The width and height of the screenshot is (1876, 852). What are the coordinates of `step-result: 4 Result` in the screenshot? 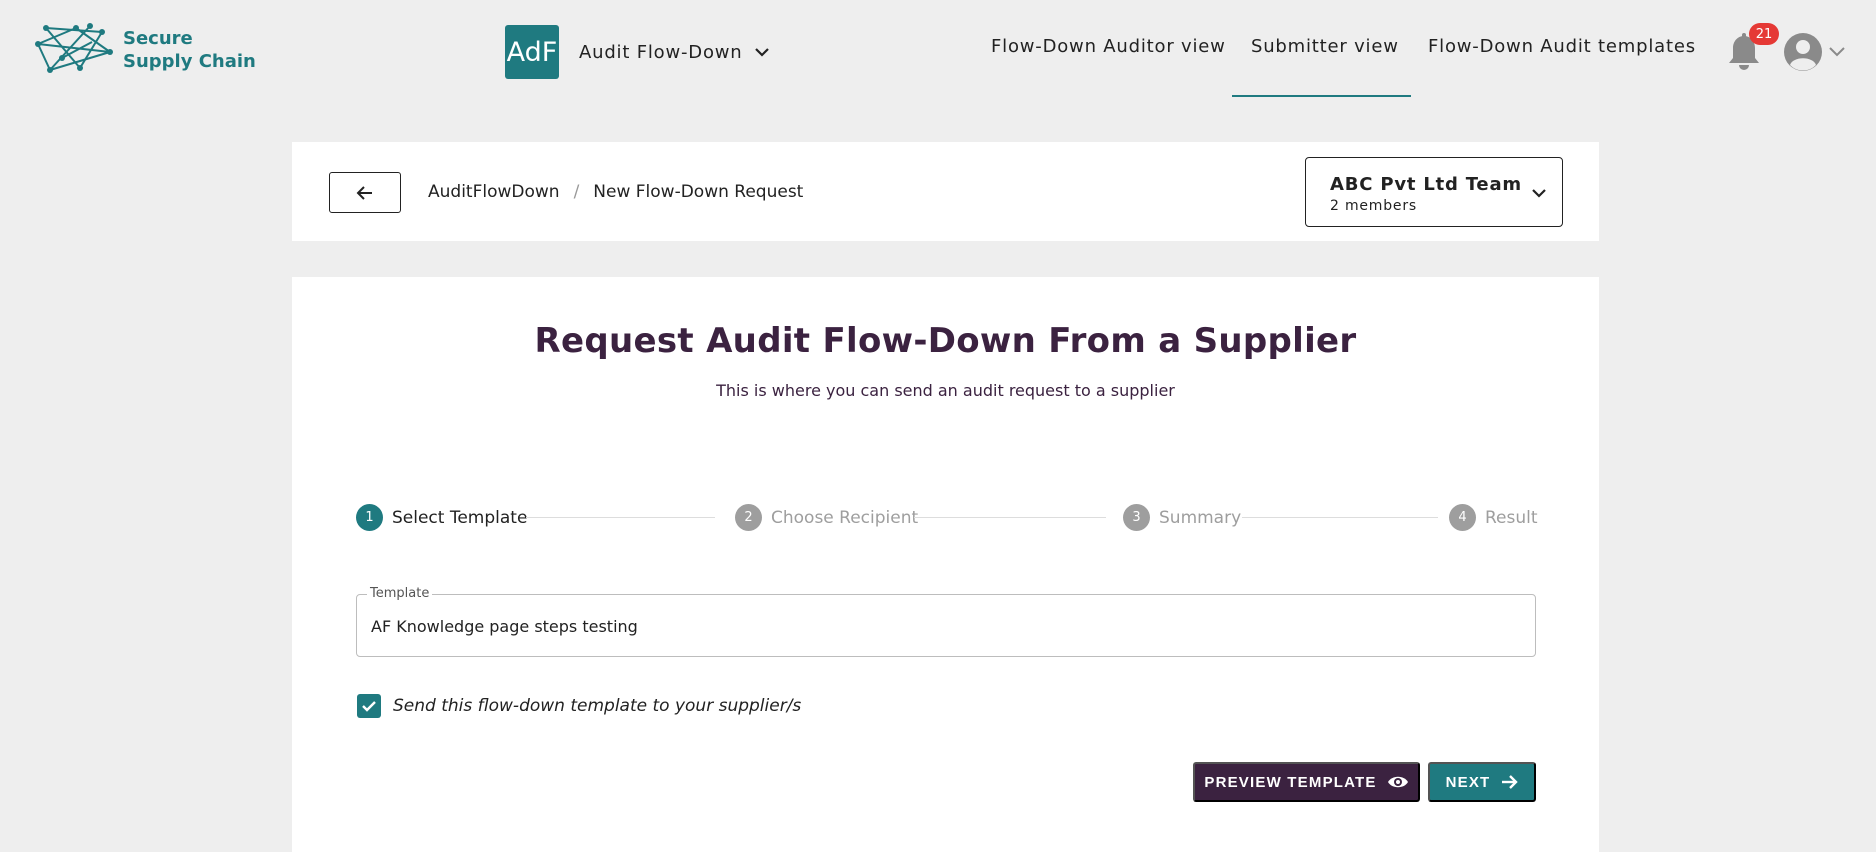 It's located at (1493, 517).